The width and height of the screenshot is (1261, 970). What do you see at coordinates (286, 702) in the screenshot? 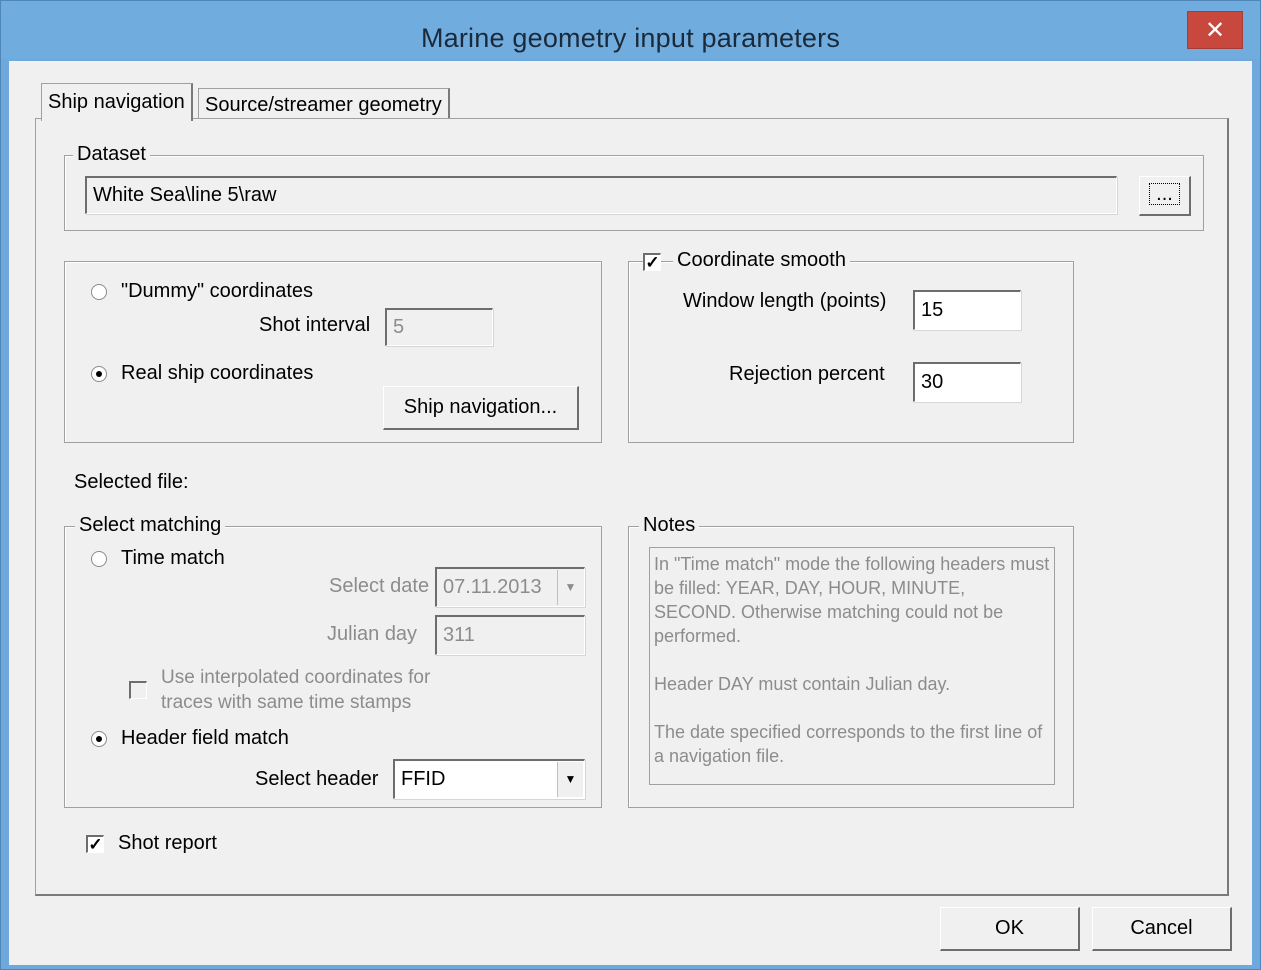
I see `interpolated-coordinates-label-line2: traces with same time stamps` at bounding box center [286, 702].